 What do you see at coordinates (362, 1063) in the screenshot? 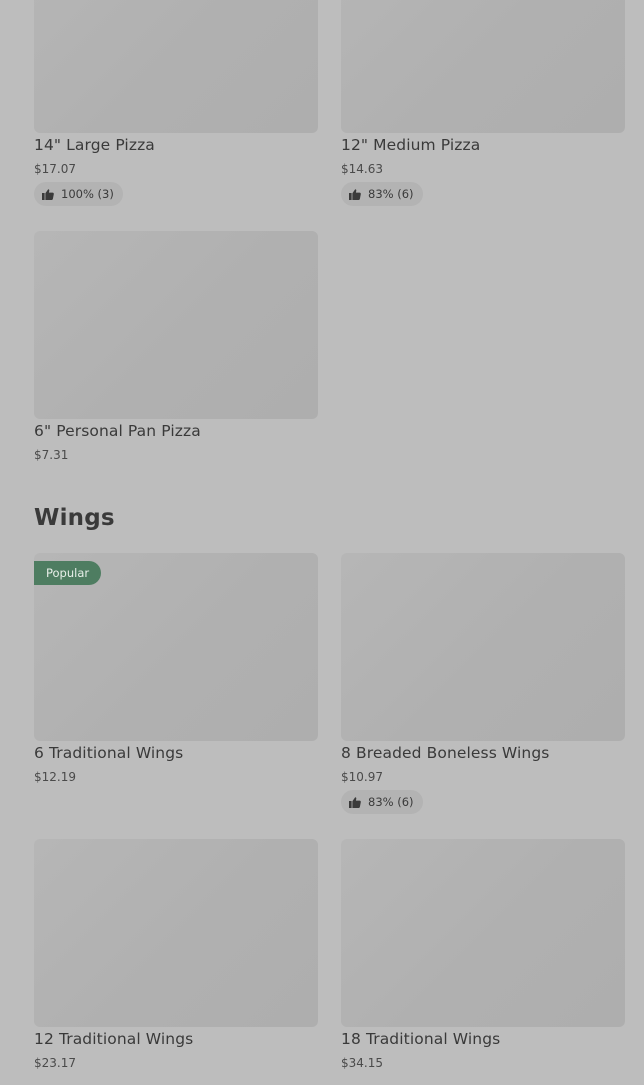
I see `menu-item-price: $34.15` at bounding box center [362, 1063].